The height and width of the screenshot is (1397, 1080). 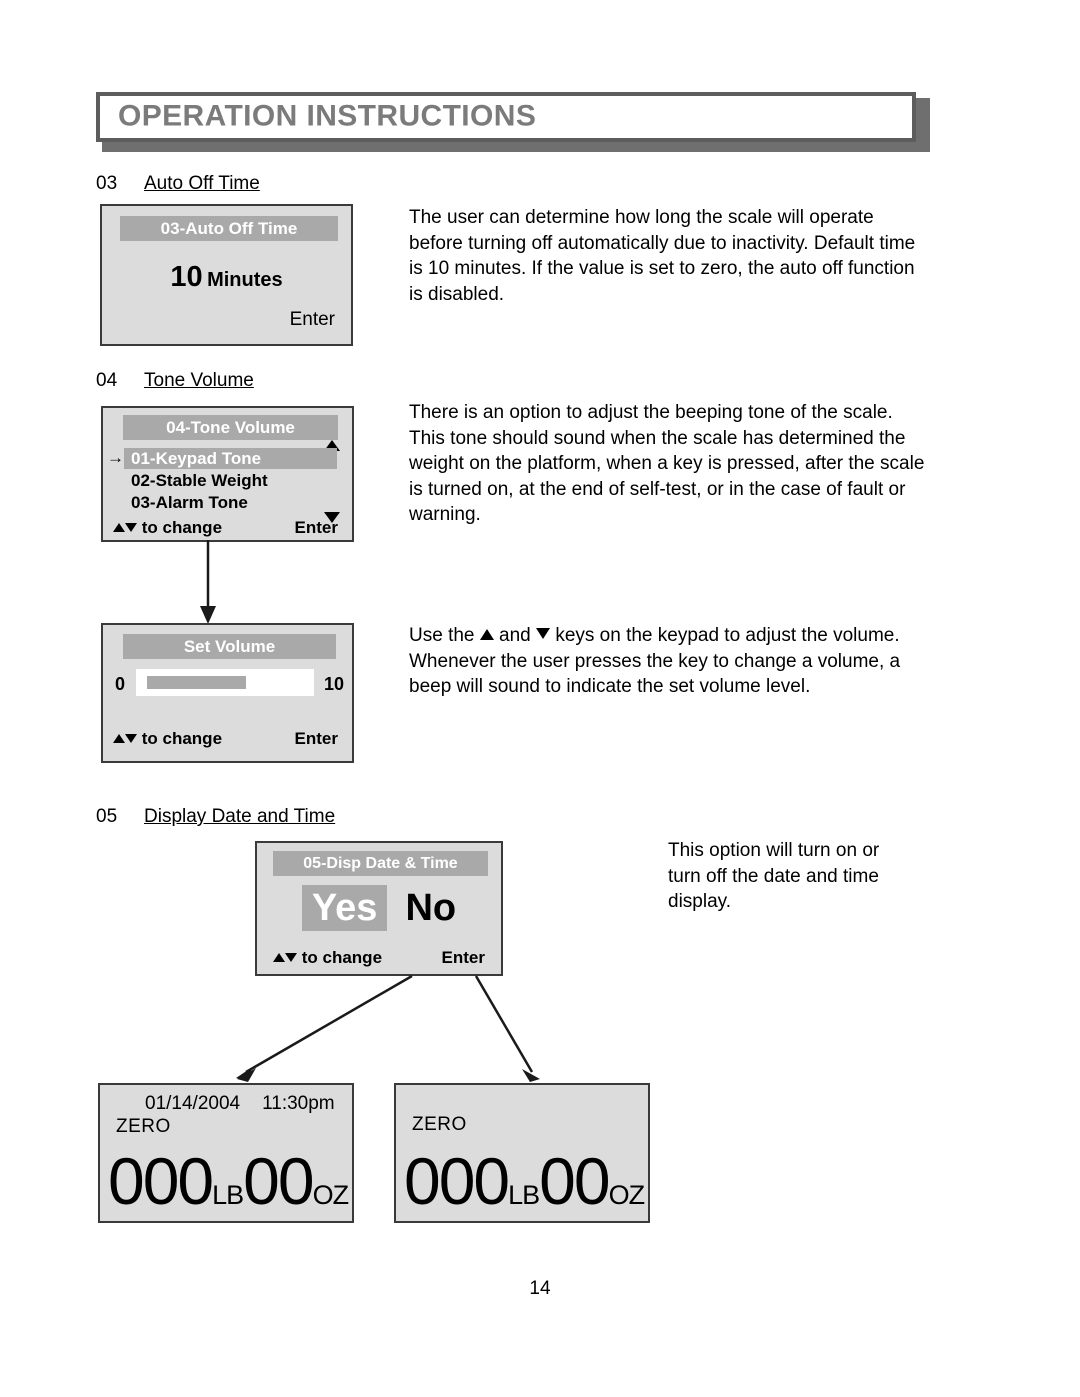 What do you see at coordinates (196, 480) in the screenshot?
I see `menu-item-stable-weight: 02-Stable Weight` at bounding box center [196, 480].